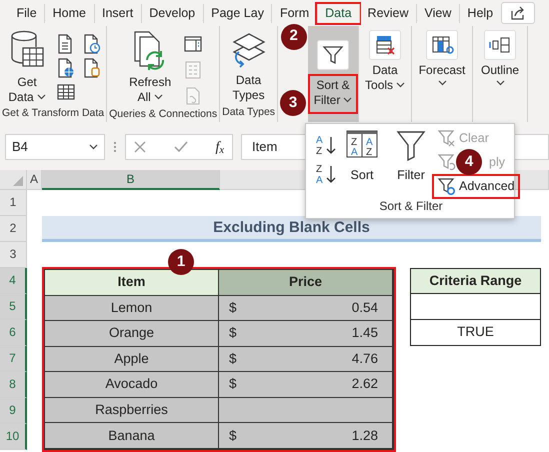 The height and width of the screenshot is (452, 549). What do you see at coordinates (446, 138) in the screenshot?
I see `clear-filter-icon` at bounding box center [446, 138].